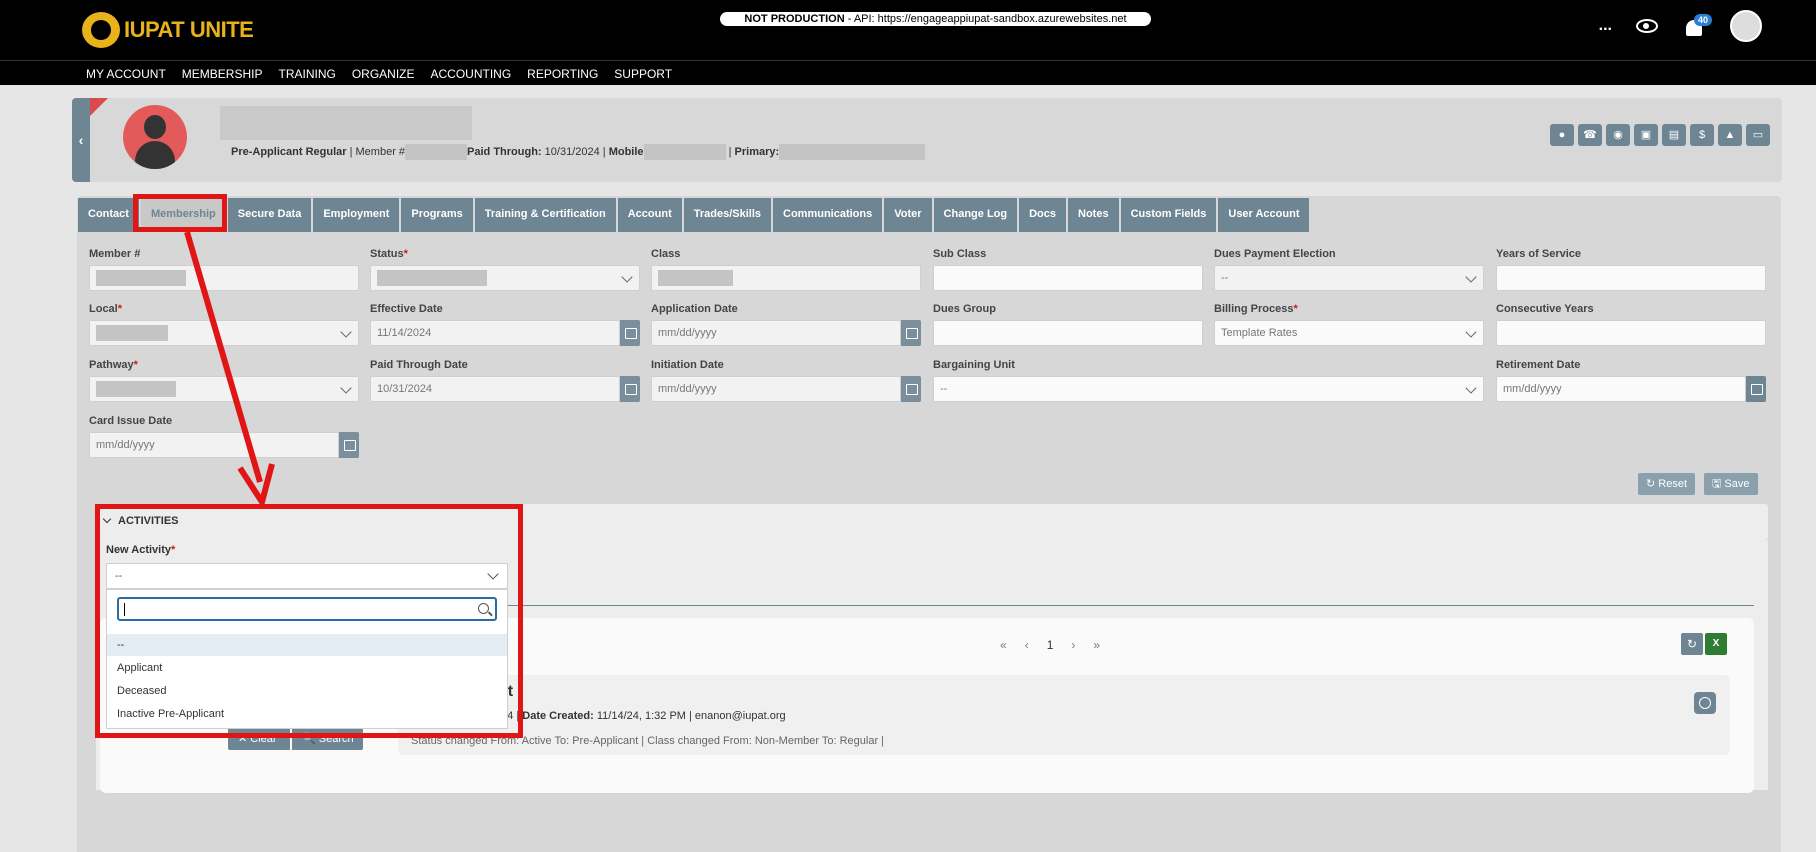 Image resolution: width=1816 pixels, height=852 pixels. Describe the element at coordinates (223, 357) in the screenshot. I see `arrow-shaft` at that location.